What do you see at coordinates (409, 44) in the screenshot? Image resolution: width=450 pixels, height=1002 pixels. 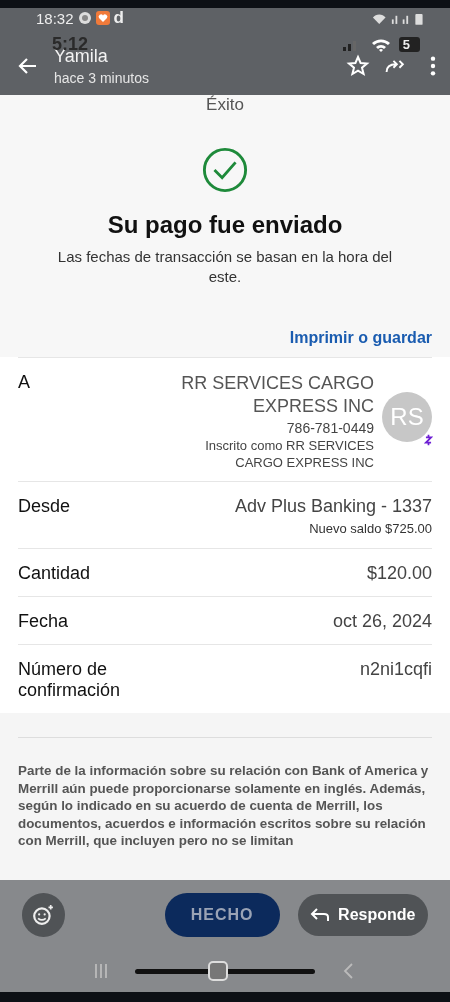 I see `battery-icon: 5` at bounding box center [409, 44].